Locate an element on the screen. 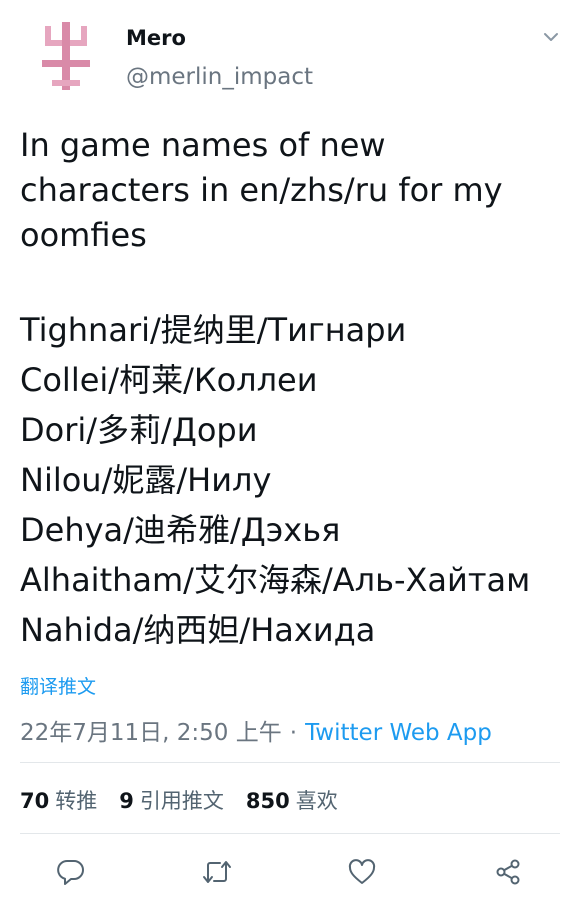 This screenshot has height=900, width=580. quotes-stat: 9 引用推文 is located at coordinates (171, 800).